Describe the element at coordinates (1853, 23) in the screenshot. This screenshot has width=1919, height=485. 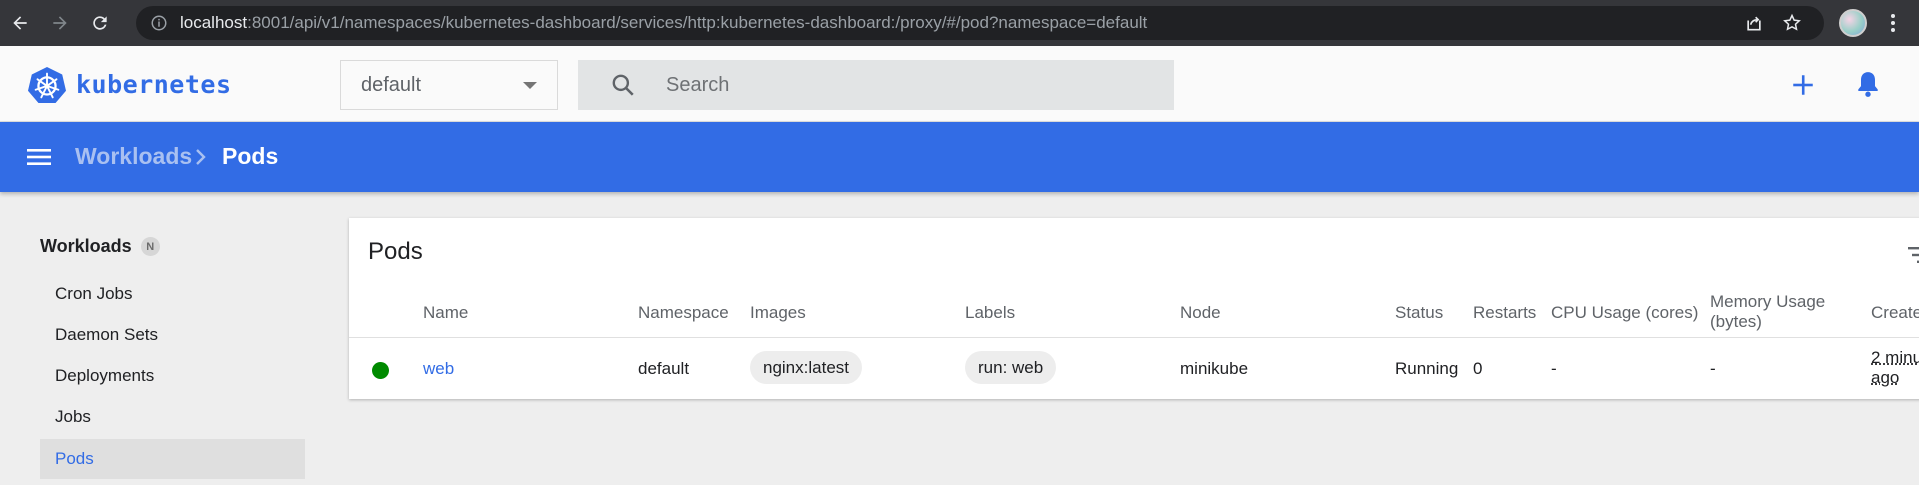
I see `profile-avatar` at that location.